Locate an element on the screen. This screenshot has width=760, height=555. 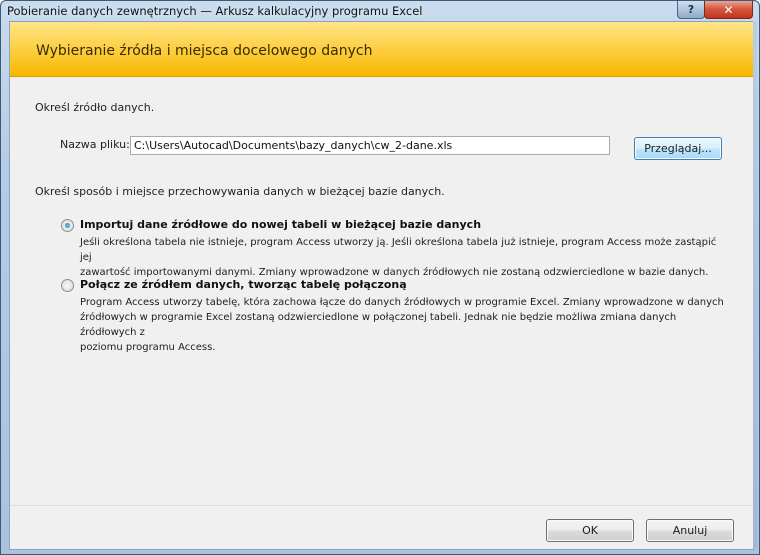
footer-divider is located at coordinates (381, 505).